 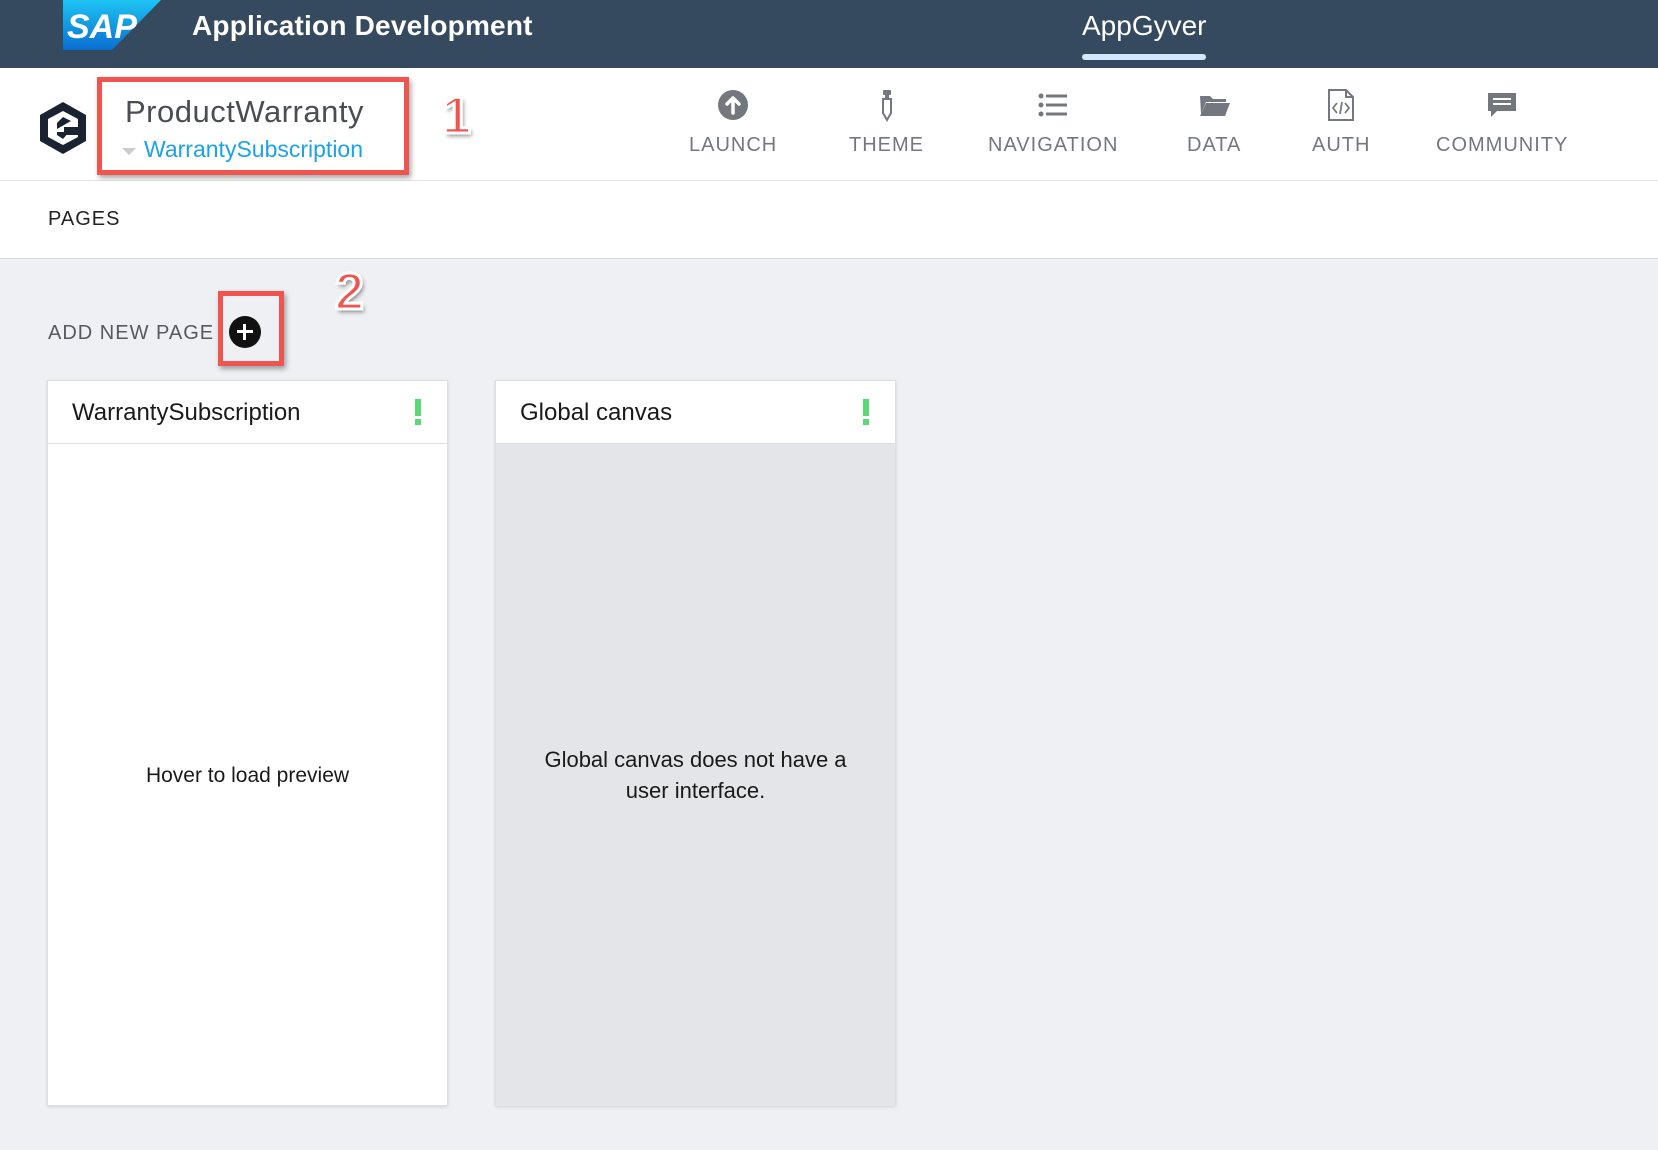 What do you see at coordinates (63, 128) in the screenshot?
I see `appgyver-logo-icon` at bounding box center [63, 128].